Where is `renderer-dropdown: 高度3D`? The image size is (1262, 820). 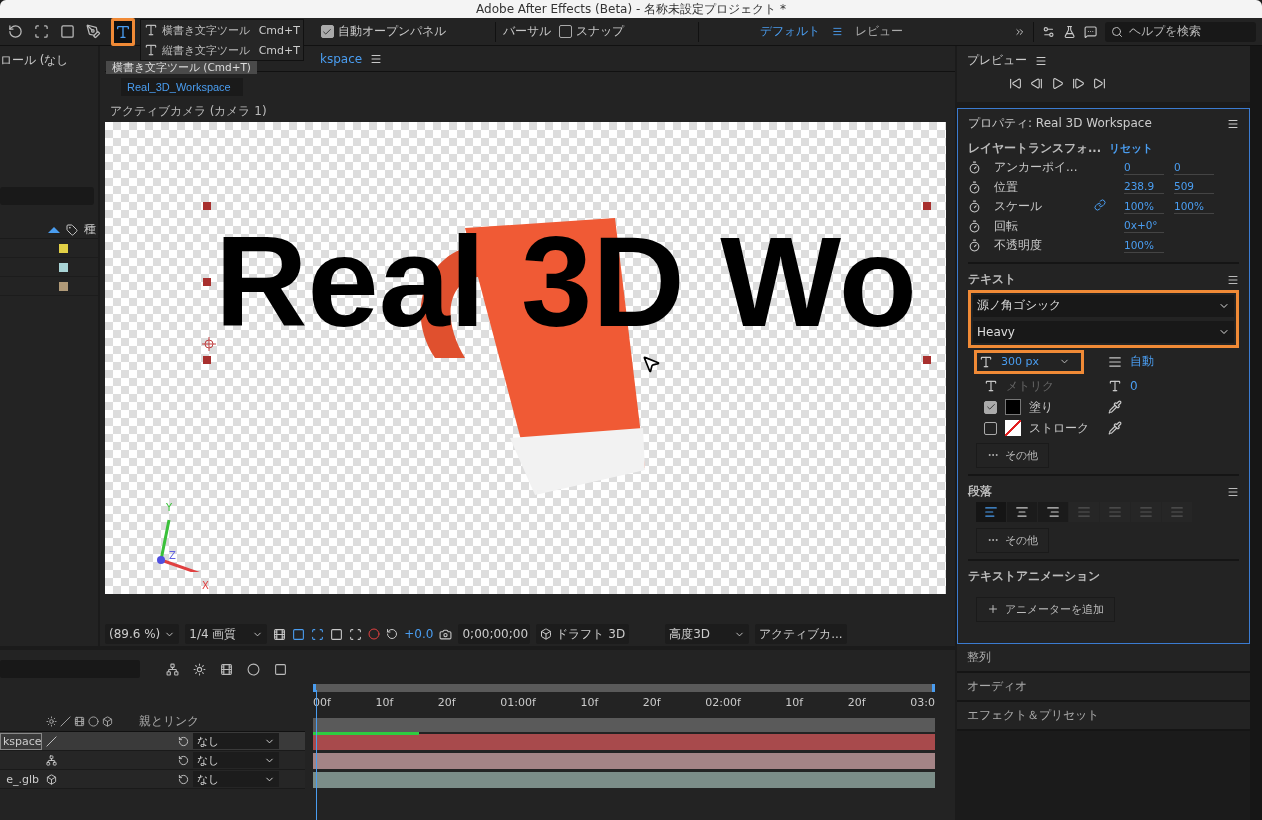 renderer-dropdown: 高度3D is located at coordinates (707, 634).